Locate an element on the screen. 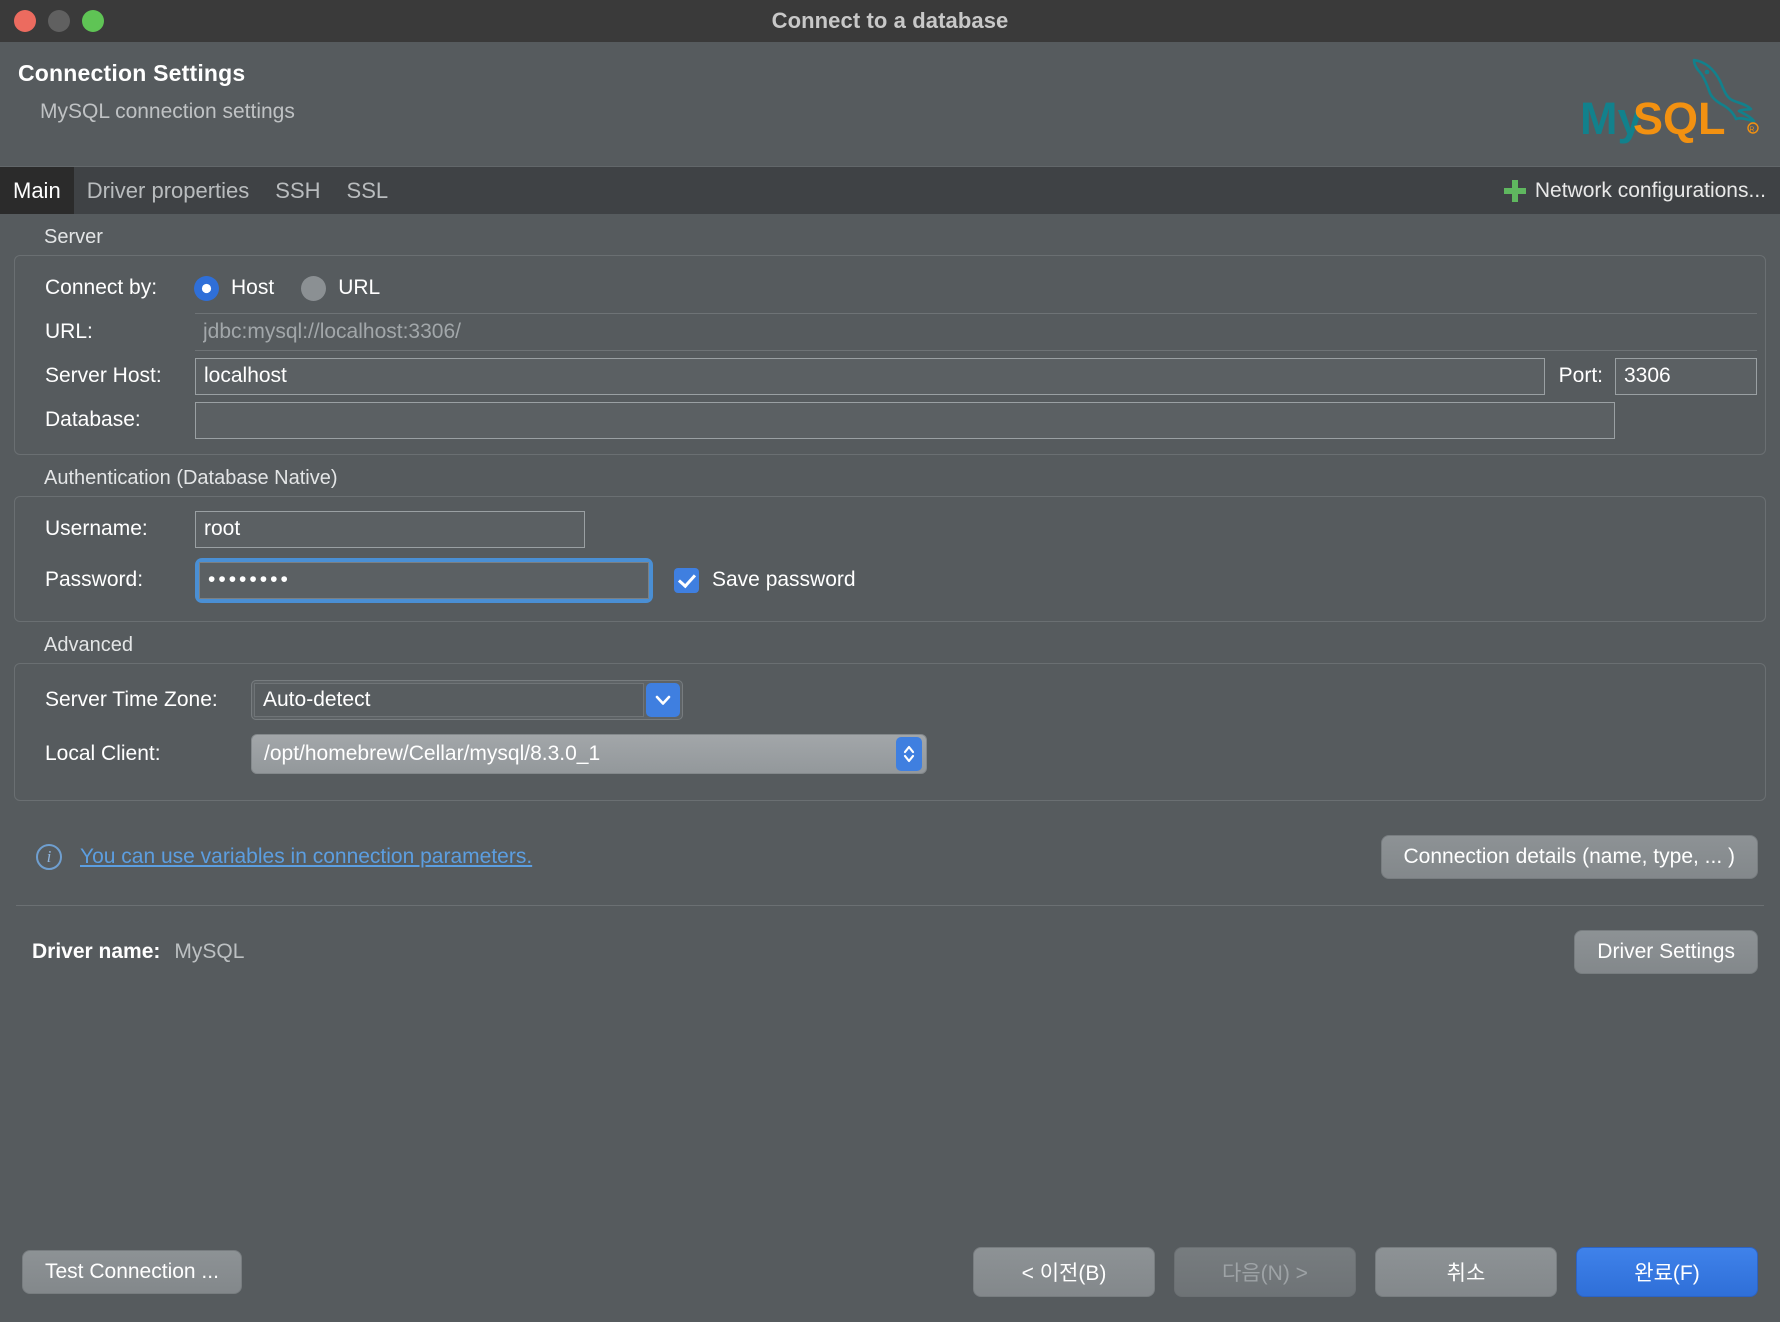  connection-details-button: Connection details (name, type, ... ) is located at coordinates (1569, 857).